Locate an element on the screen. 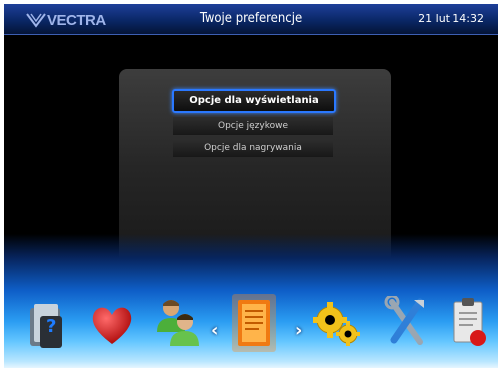  dock-prev-arrow: ‹ is located at coordinates (214, 330).